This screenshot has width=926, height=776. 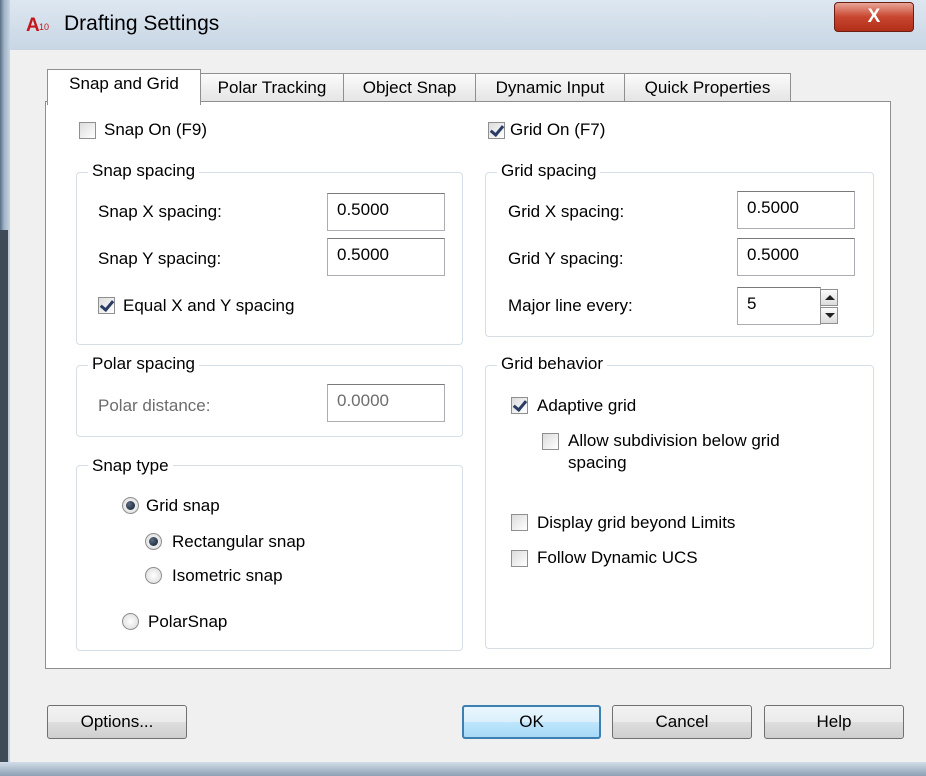 What do you see at coordinates (154, 405) in the screenshot?
I see `polar-distance-label: Polar distance:` at bounding box center [154, 405].